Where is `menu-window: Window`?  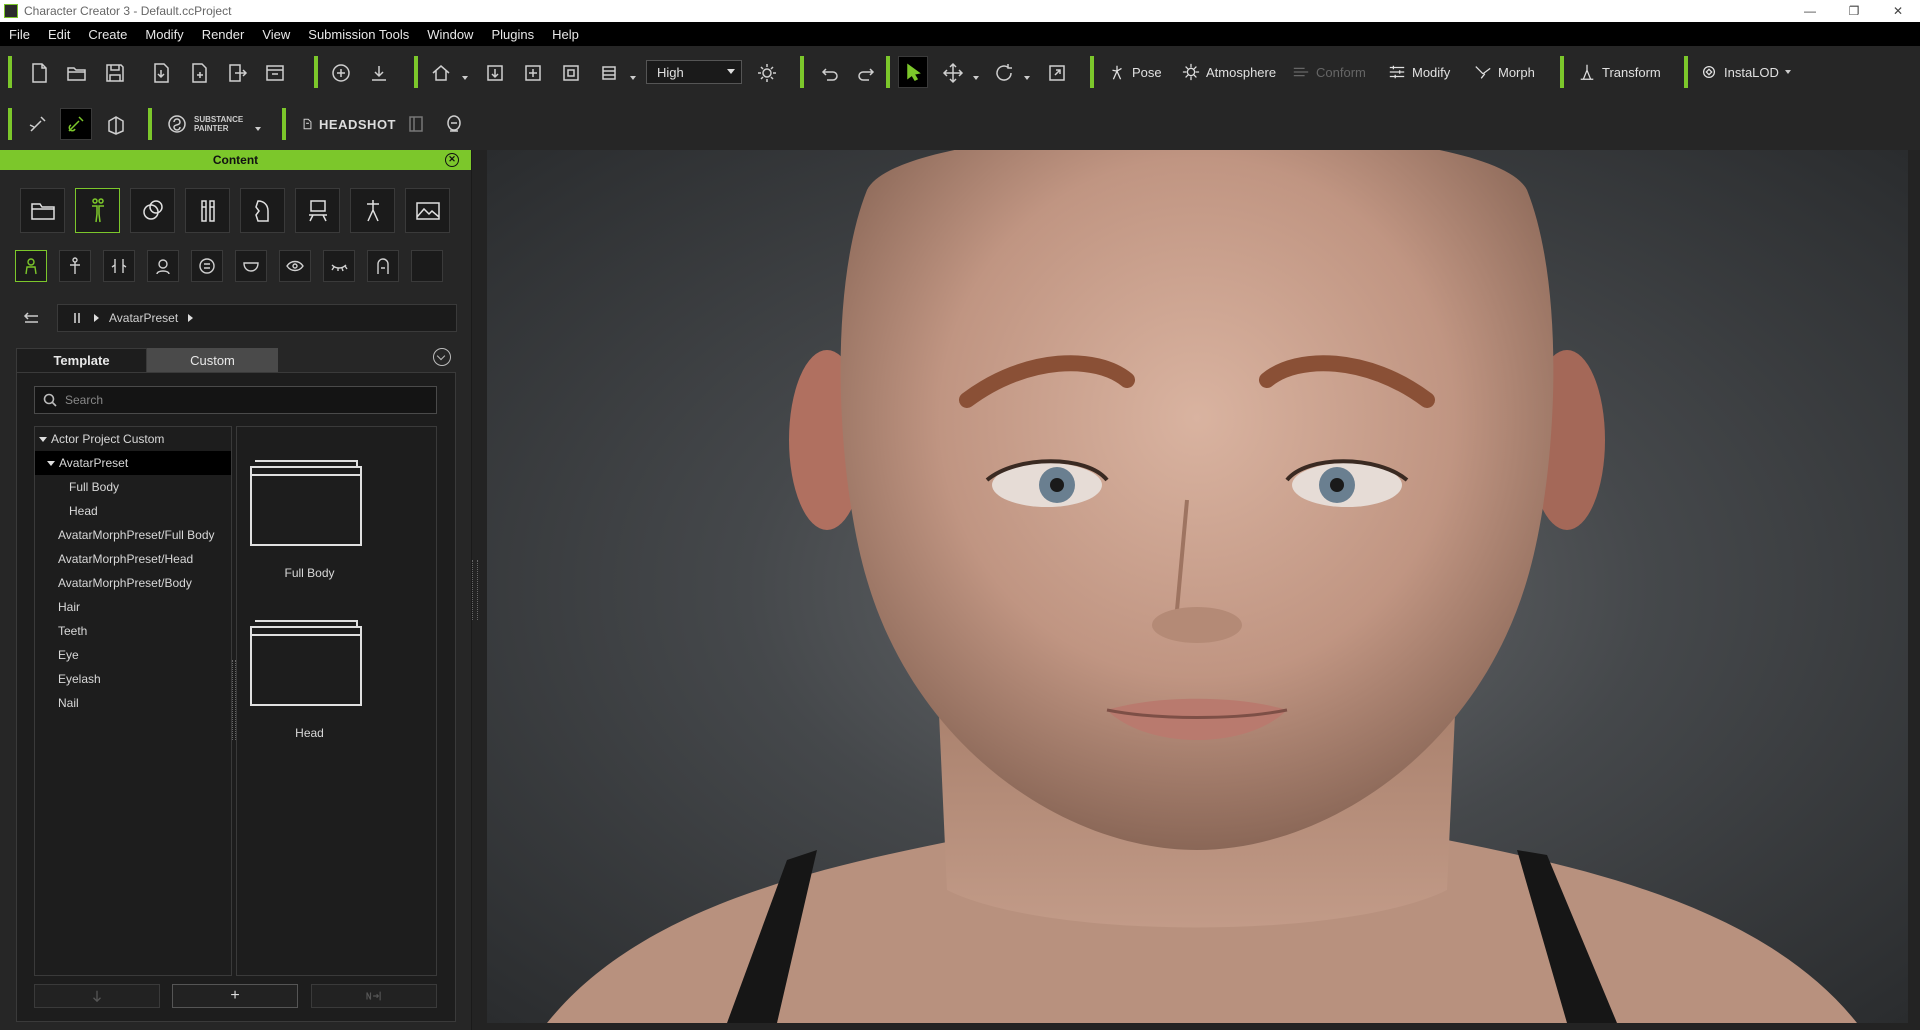
menu-window: Window is located at coordinates (450, 34).